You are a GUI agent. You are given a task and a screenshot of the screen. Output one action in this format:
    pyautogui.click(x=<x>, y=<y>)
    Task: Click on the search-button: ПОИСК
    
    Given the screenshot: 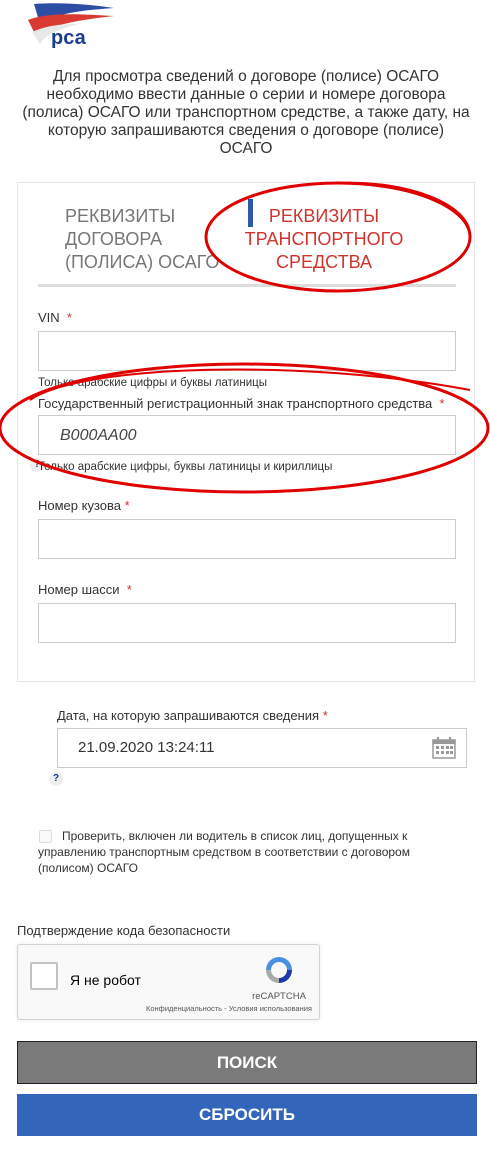 What is the action you would take?
    pyautogui.click(x=247, y=1062)
    